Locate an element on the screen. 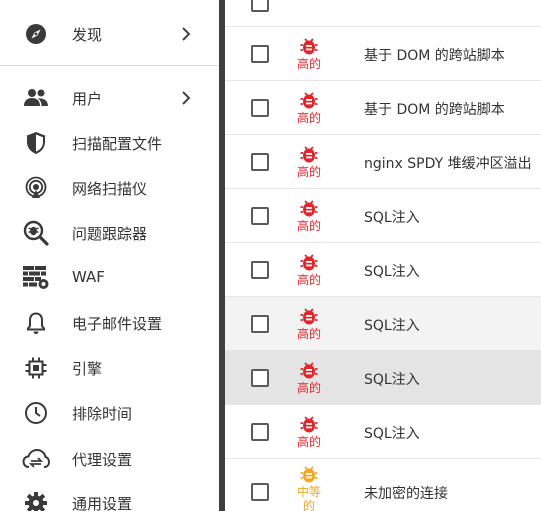 Image resolution: width=541 pixels, height=511 pixels. sidebar-item-email-settings: 电子邮件设置 is located at coordinates (109, 323).